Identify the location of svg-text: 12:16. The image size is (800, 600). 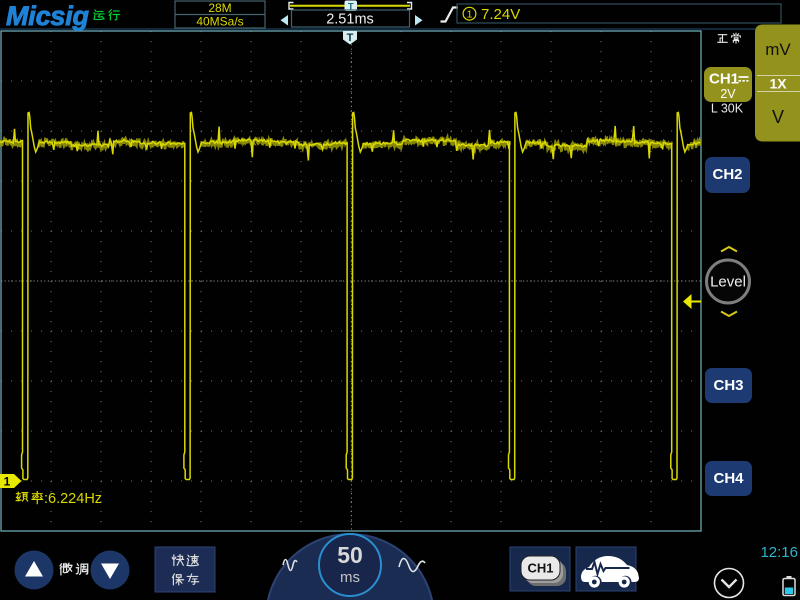
(779, 552).